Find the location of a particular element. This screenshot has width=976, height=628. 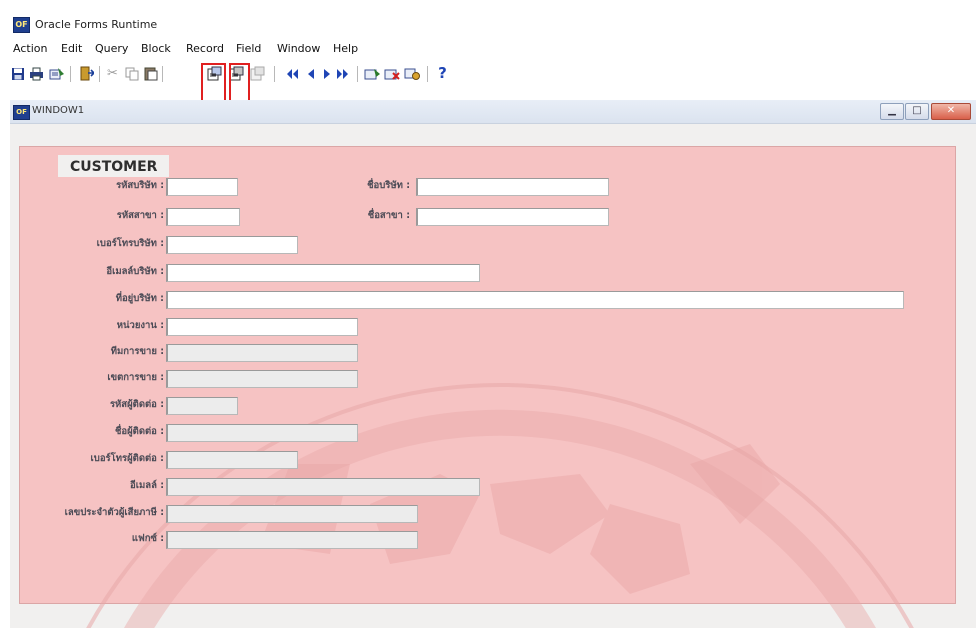

fax-field is located at coordinates (292, 540).